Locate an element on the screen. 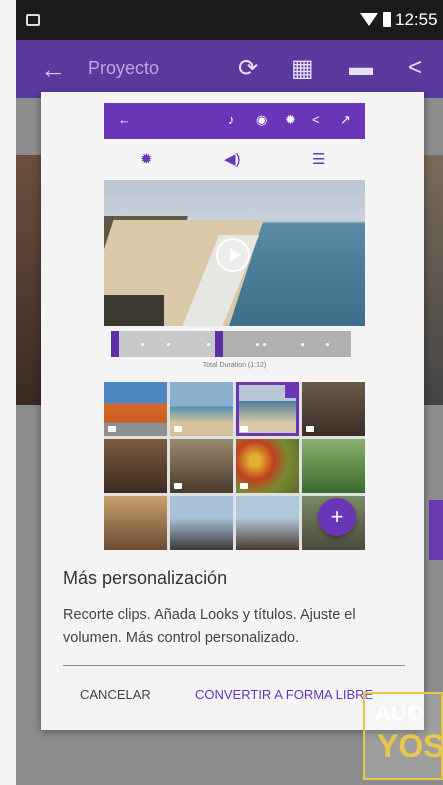  watermark-line1: AUO is located at coordinates (400, 713).